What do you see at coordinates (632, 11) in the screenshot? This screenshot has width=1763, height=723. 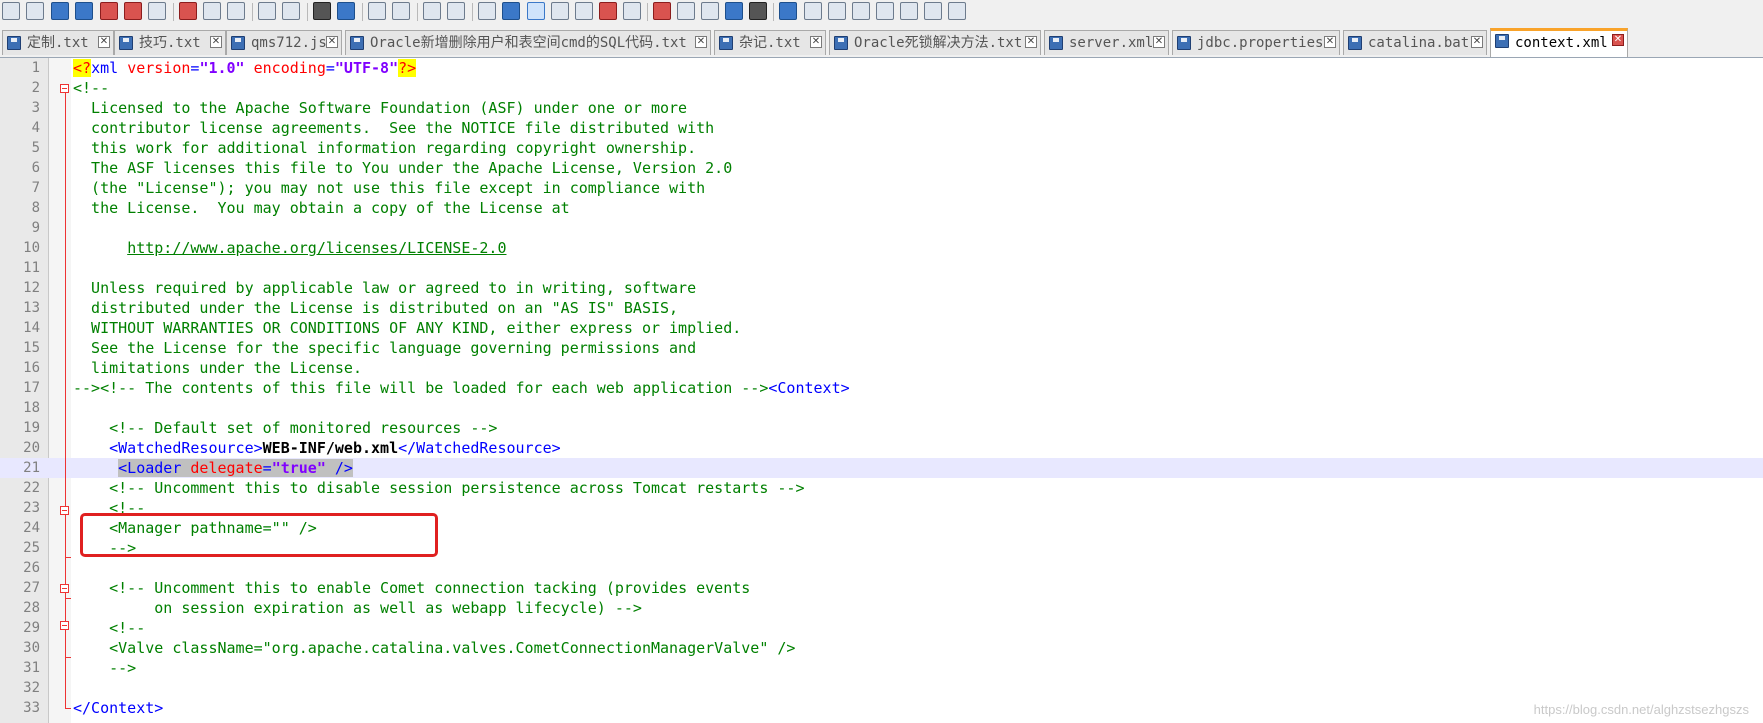 I see `document-map-icon` at bounding box center [632, 11].